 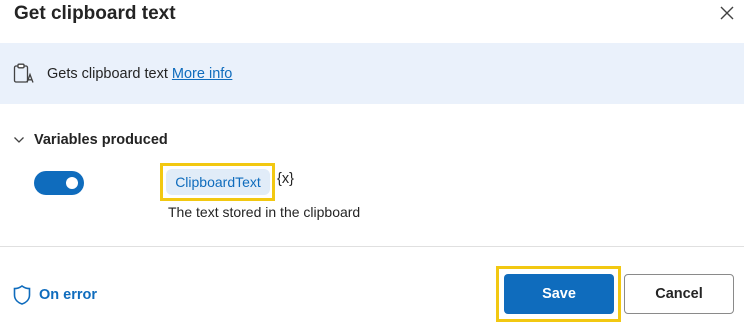 What do you see at coordinates (19, 140) in the screenshot?
I see `chevron-down-icon` at bounding box center [19, 140].